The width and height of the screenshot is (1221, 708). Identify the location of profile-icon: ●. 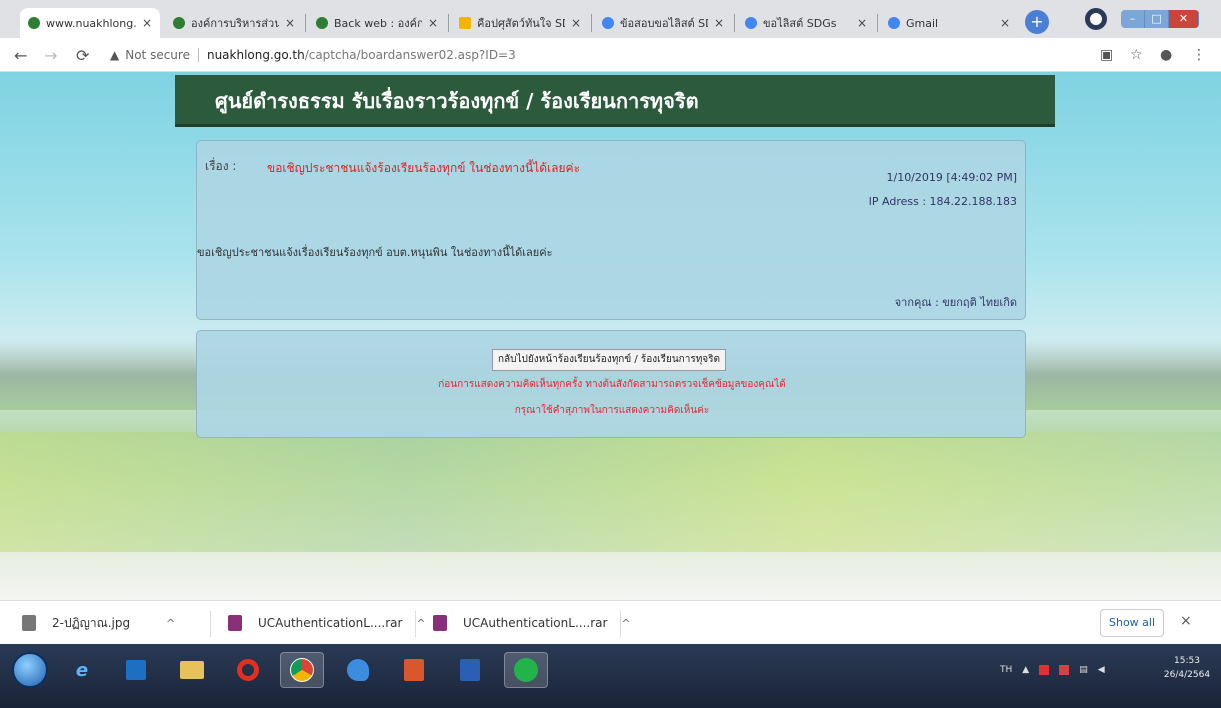
(1166, 55).